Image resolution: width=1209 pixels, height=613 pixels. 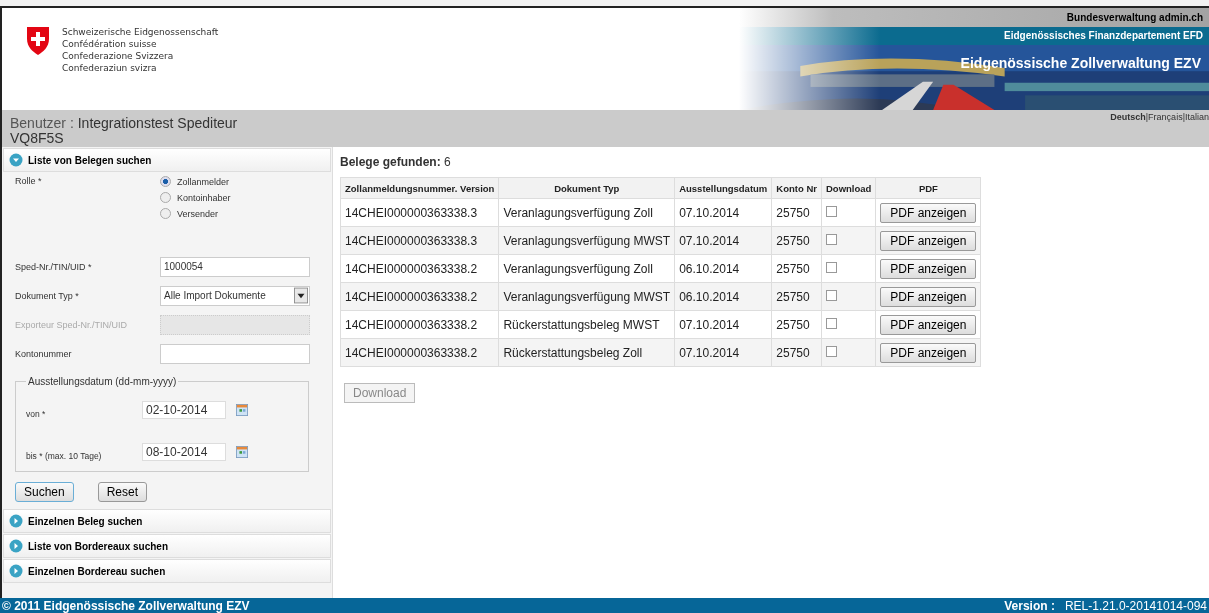 I want to click on column-header: Zollanmeldungsnummer. Version, so click(x=419, y=188).